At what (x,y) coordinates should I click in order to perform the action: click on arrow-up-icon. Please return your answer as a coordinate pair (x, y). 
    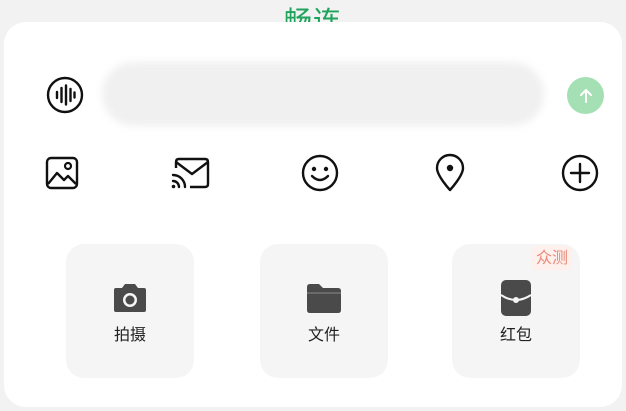
    Looking at the image, I should click on (585, 95).